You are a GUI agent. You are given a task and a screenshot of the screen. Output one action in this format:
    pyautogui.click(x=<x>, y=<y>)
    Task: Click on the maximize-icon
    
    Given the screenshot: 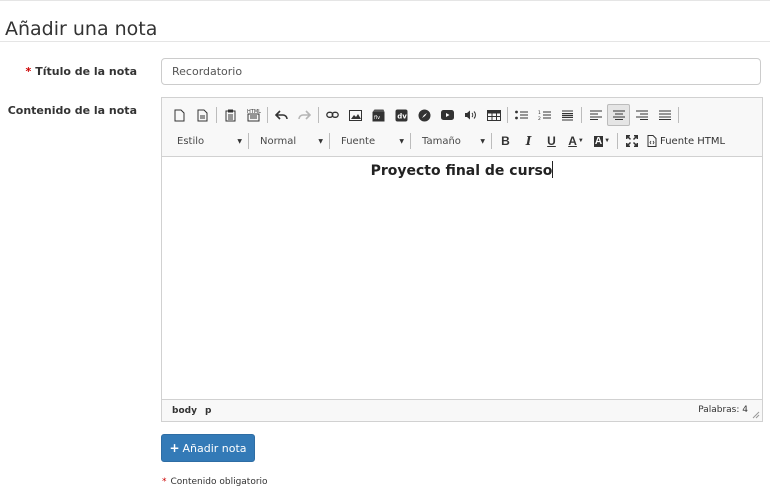 What is the action you would take?
    pyautogui.click(x=631, y=141)
    